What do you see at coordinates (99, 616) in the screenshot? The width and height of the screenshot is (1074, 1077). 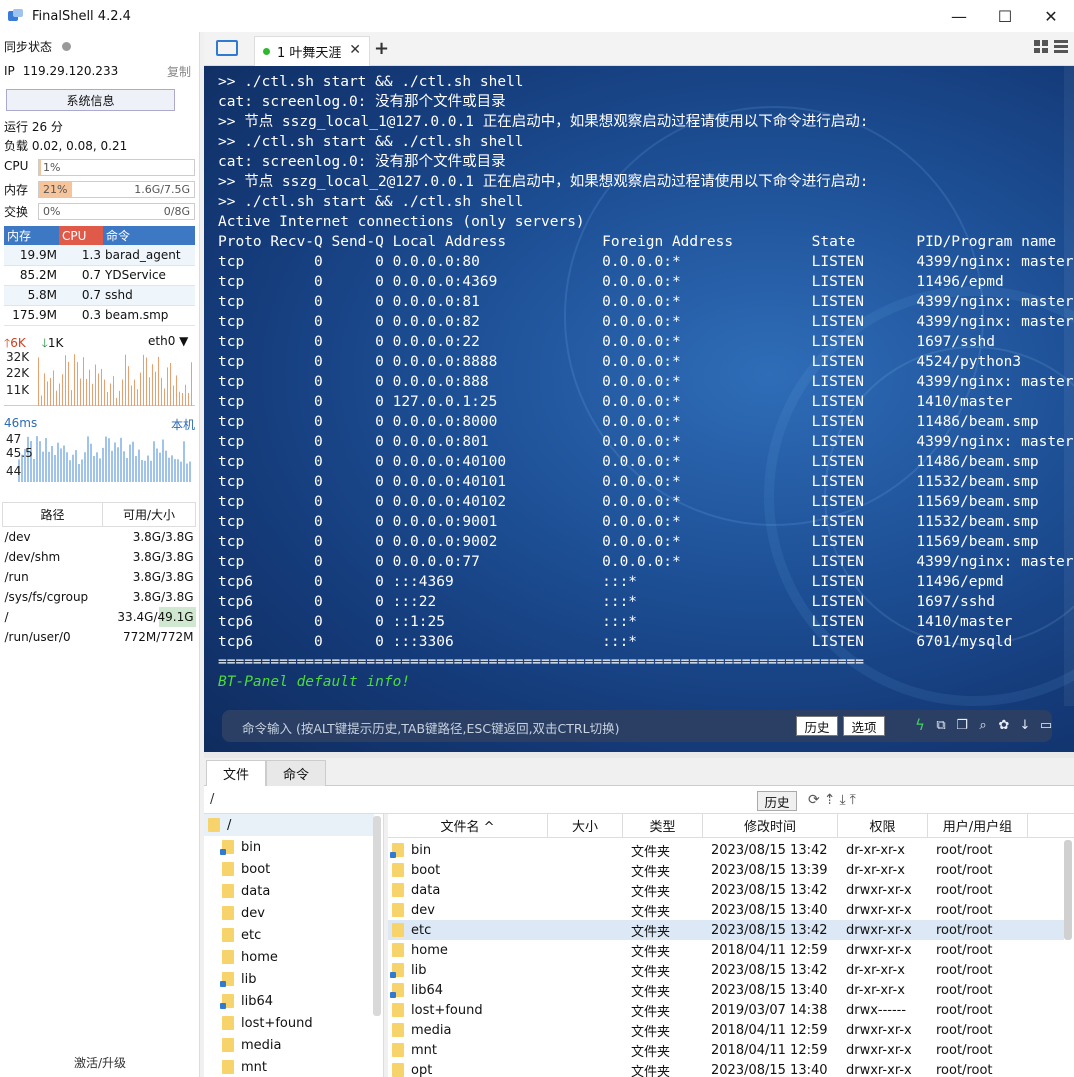 I see `table-row: / 33.4G/49.1G` at bounding box center [99, 616].